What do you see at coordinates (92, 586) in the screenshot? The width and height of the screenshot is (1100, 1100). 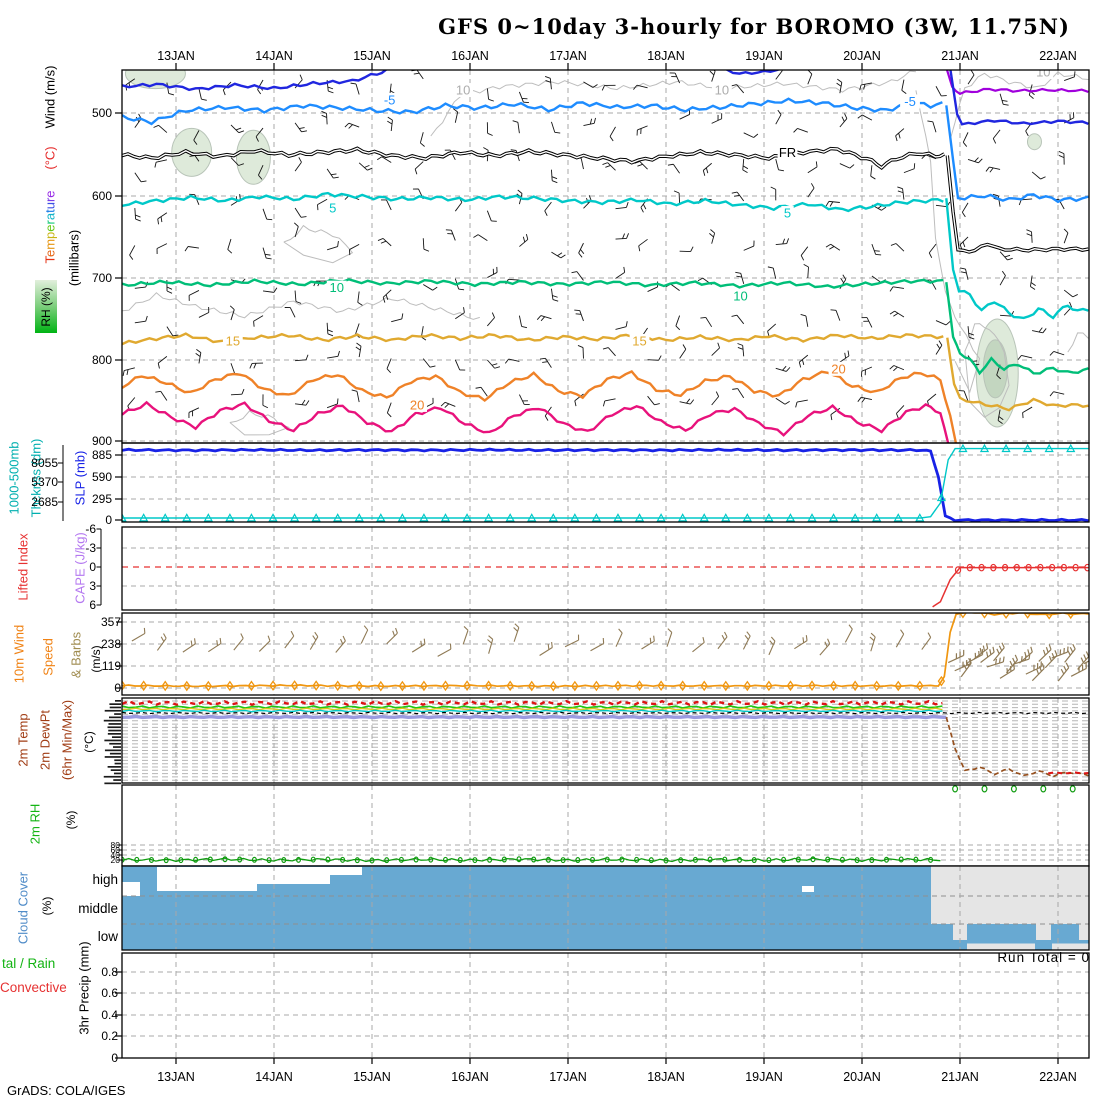 I see `svg-text: 3` at bounding box center [92, 586].